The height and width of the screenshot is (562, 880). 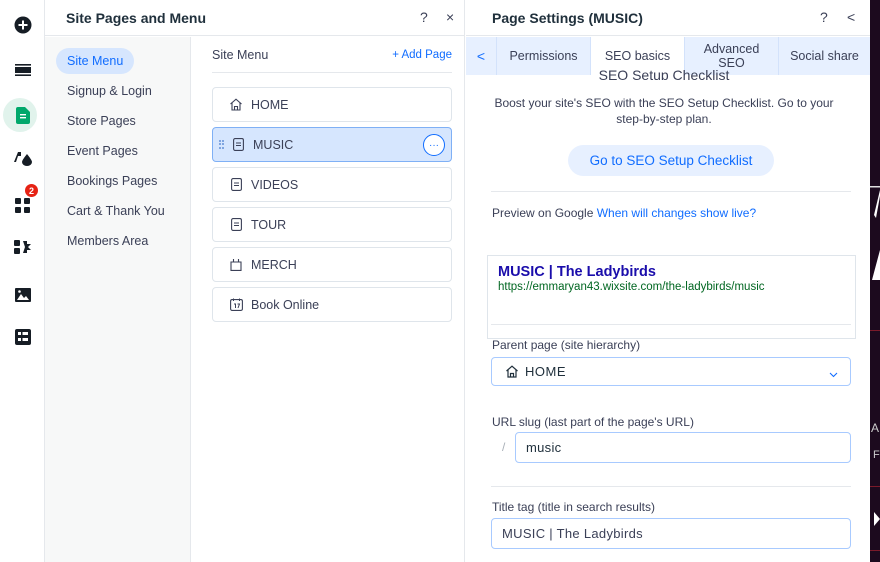 I want to click on apps-icon, so click(x=22, y=205).